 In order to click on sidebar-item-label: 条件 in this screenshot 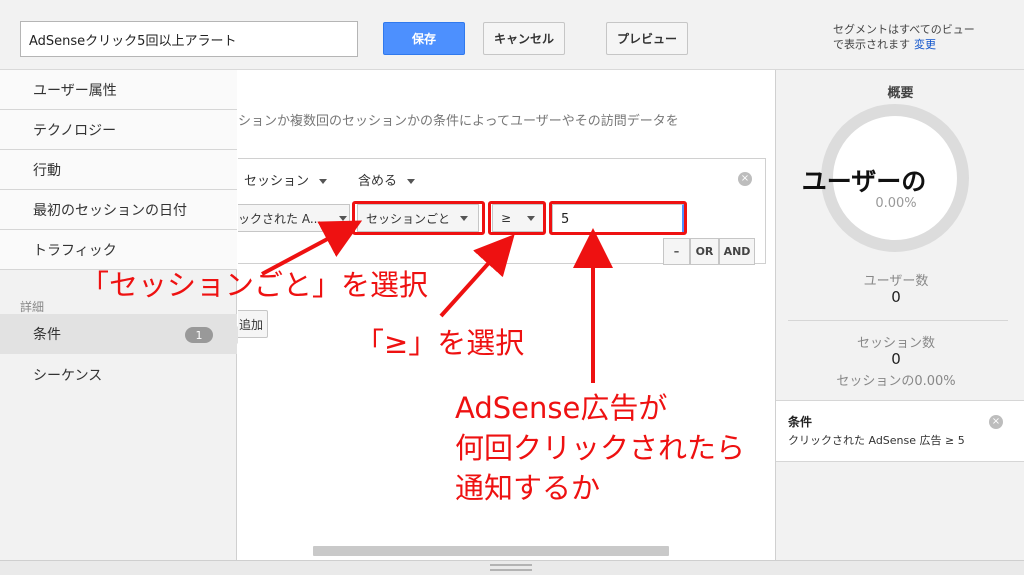, I will do `click(47, 335)`.